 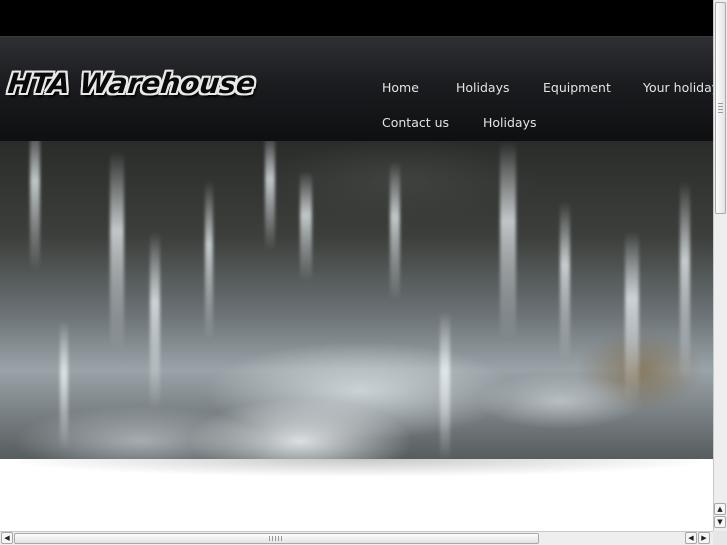 What do you see at coordinates (400, 87) in the screenshot?
I see `nav-home: Home` at bounding box center [400, 87].